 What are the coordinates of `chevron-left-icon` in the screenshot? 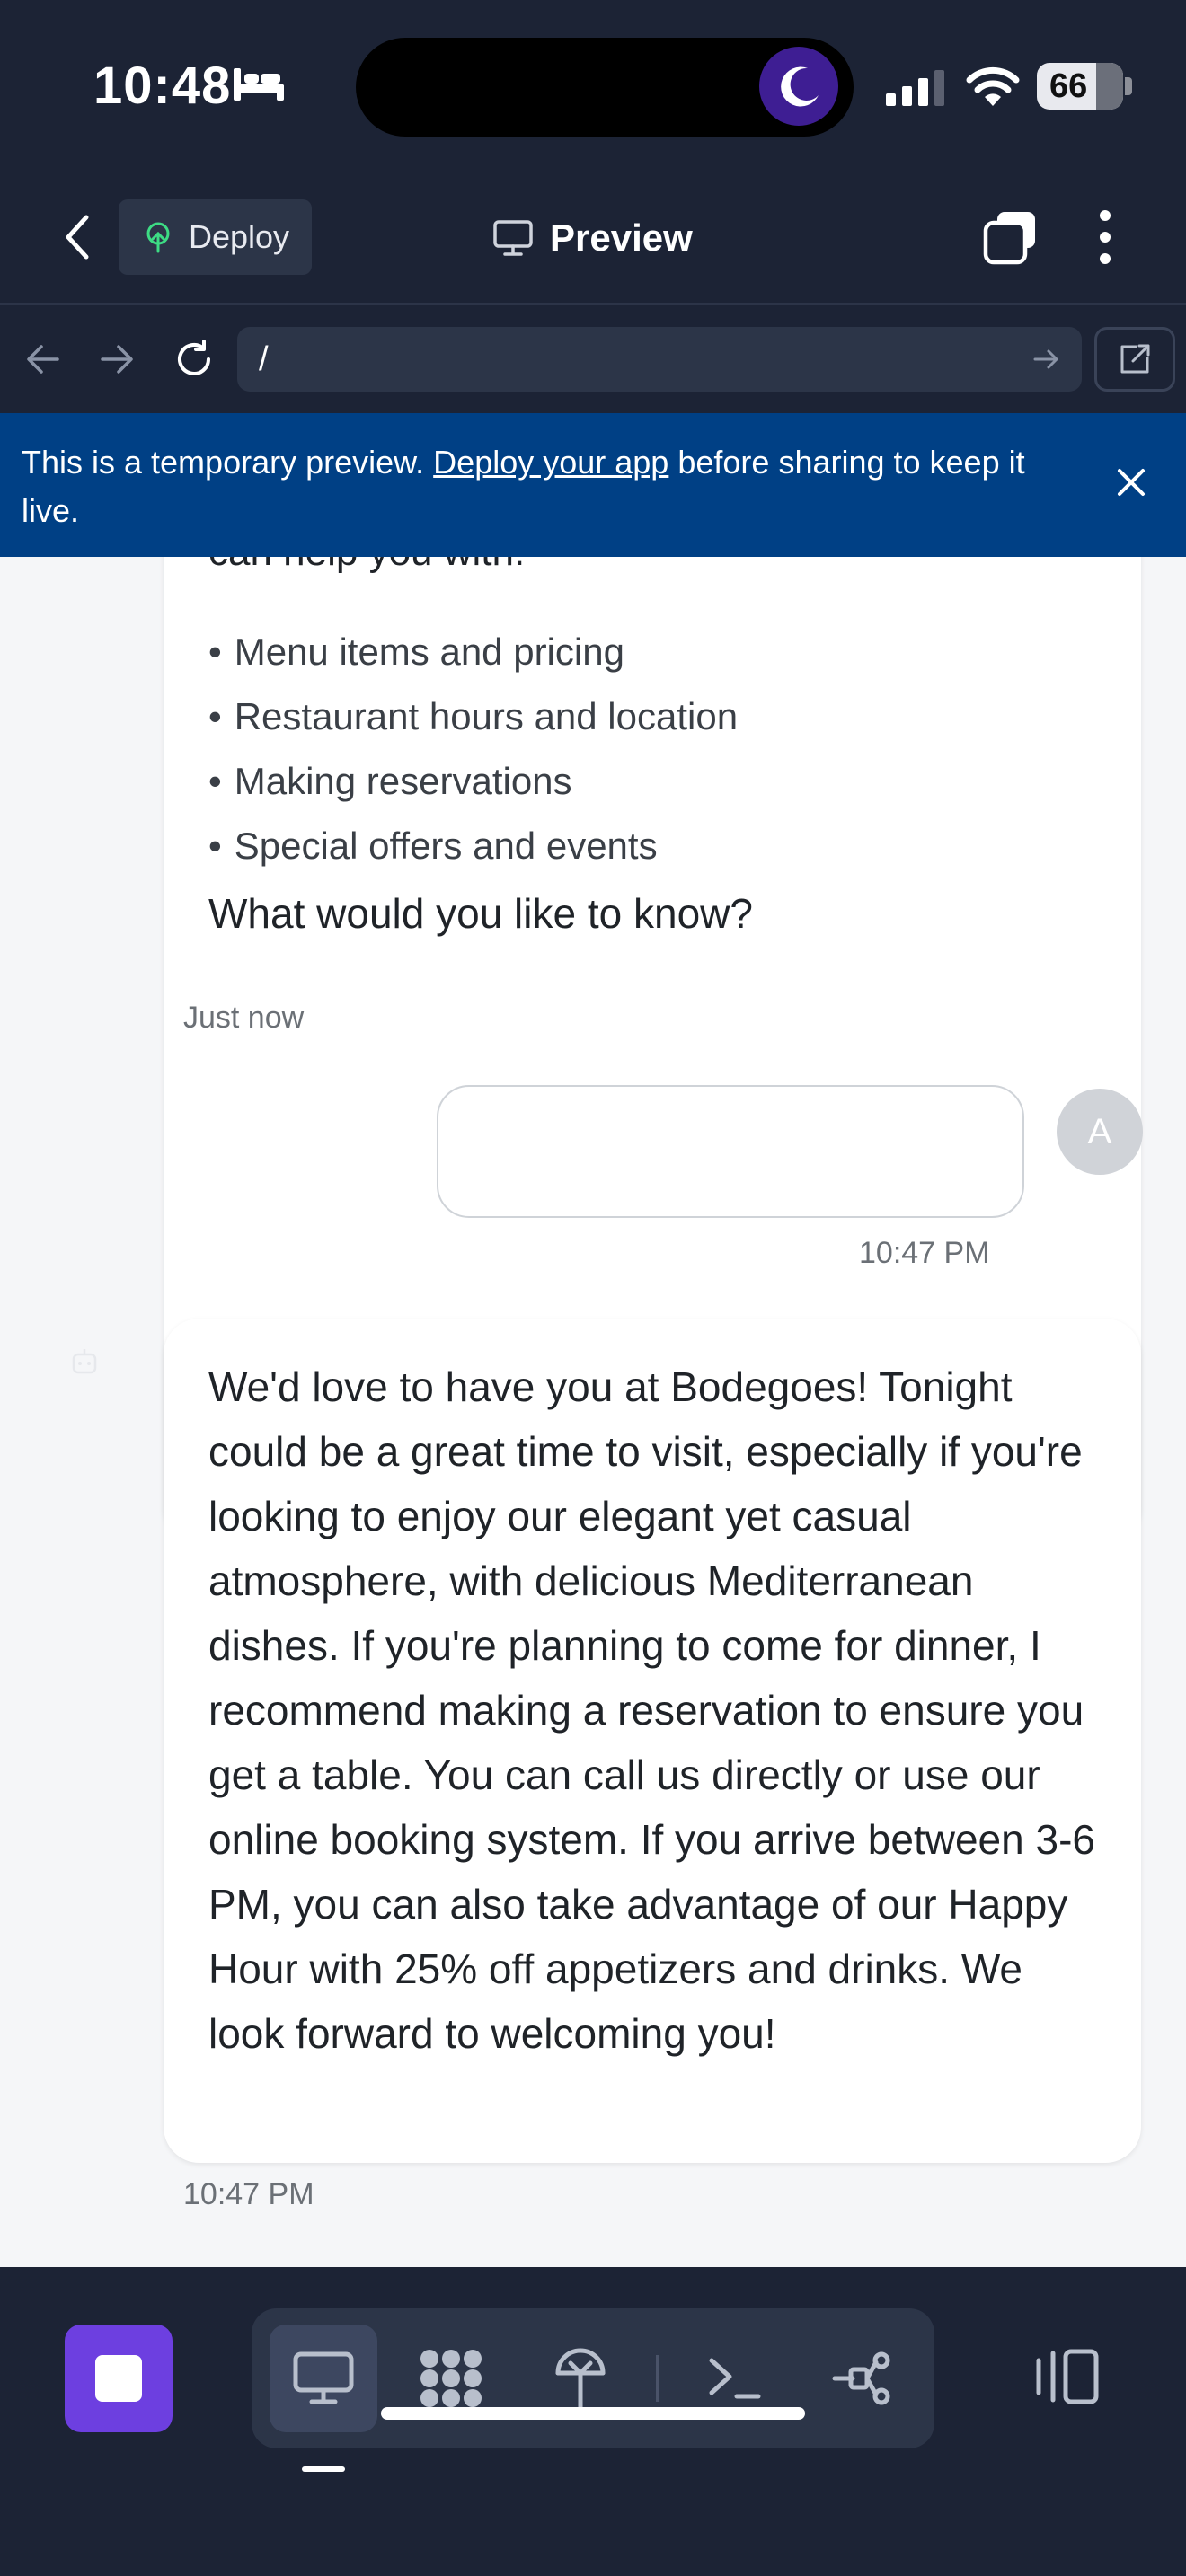 It's located at (77, 237).